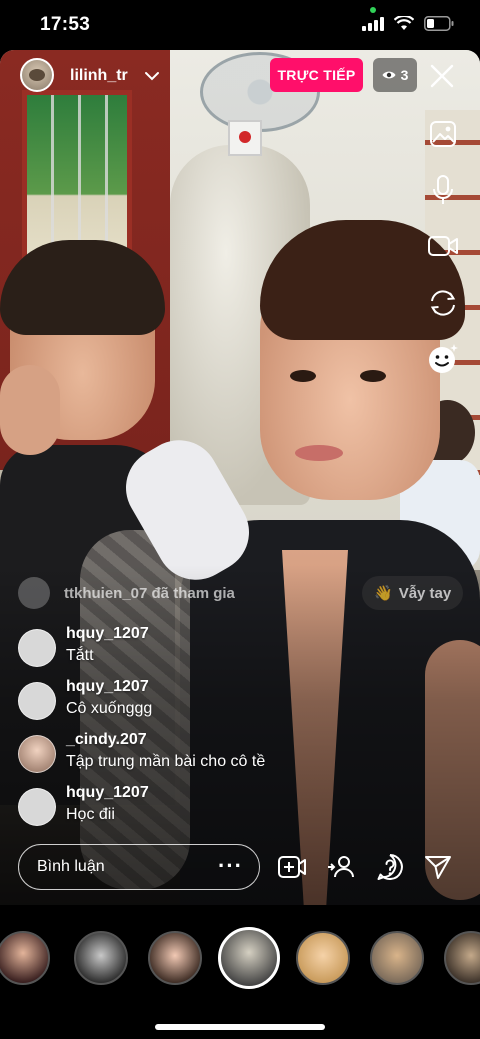 Image resolution: width=480 pixels, height=1039 pixels. I want to click on live-badge: TRỰC TIẾP, so click(316, 75).